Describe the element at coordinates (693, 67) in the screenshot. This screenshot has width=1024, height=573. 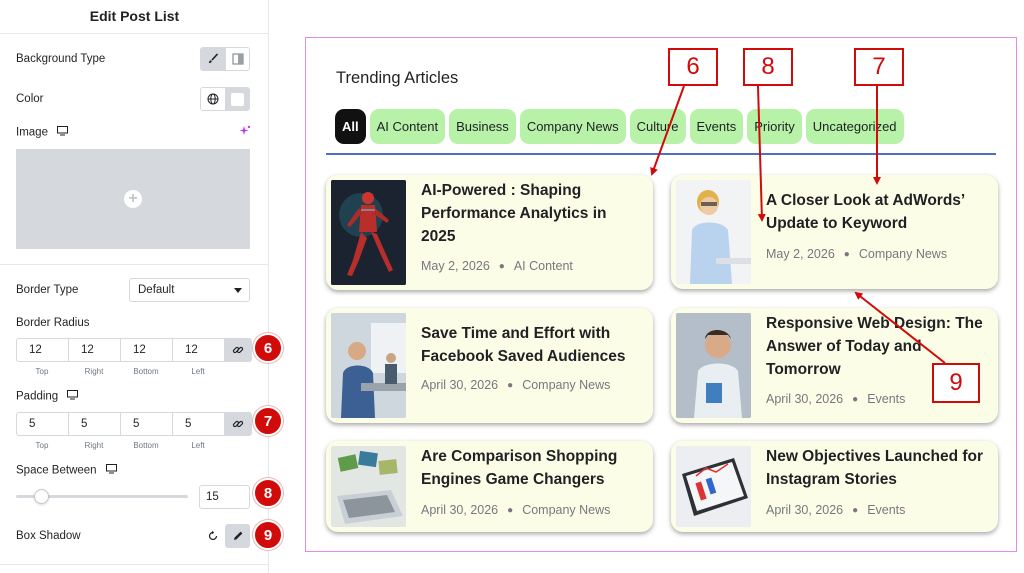
I see `callout-6: 6` at that location.